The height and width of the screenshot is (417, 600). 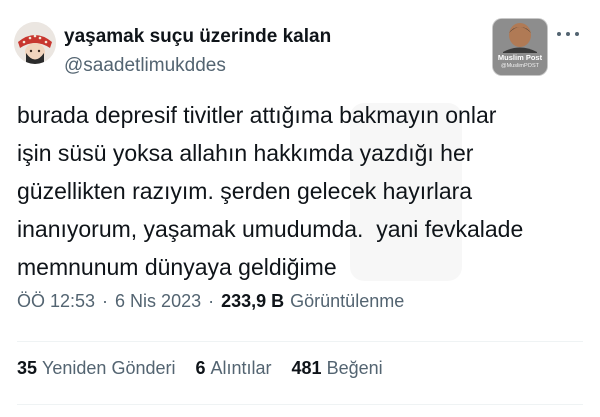 I want to click on author-avatar, so click(x=35, y=43).